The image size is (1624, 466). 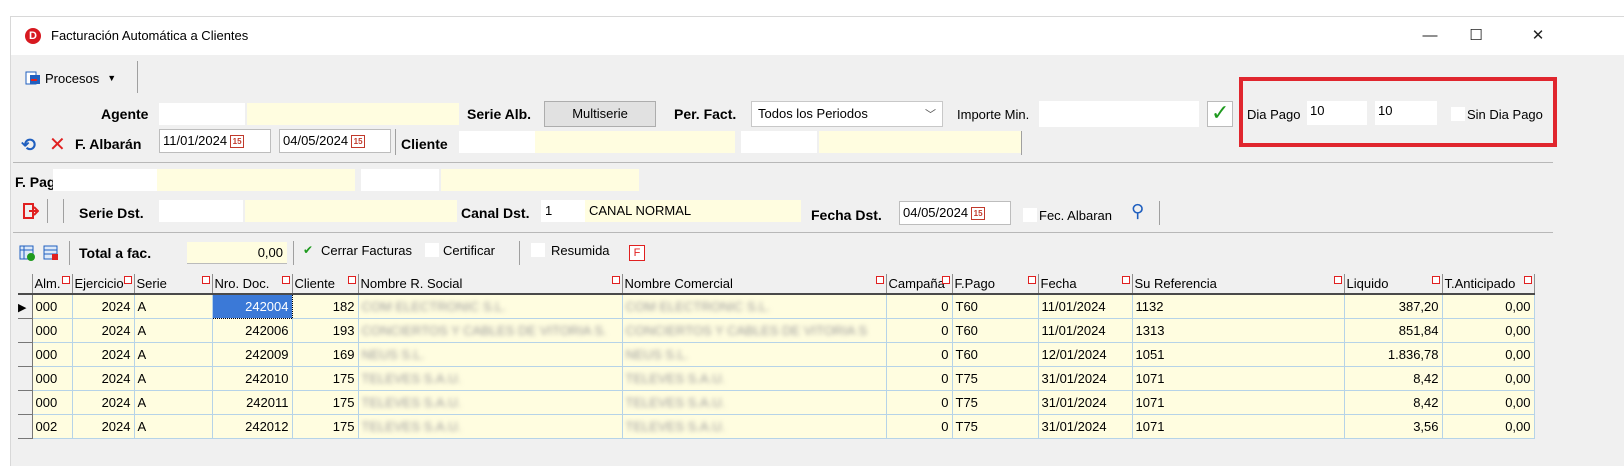 I want to click on cell-alm: 002, so click(x=52, y=426).